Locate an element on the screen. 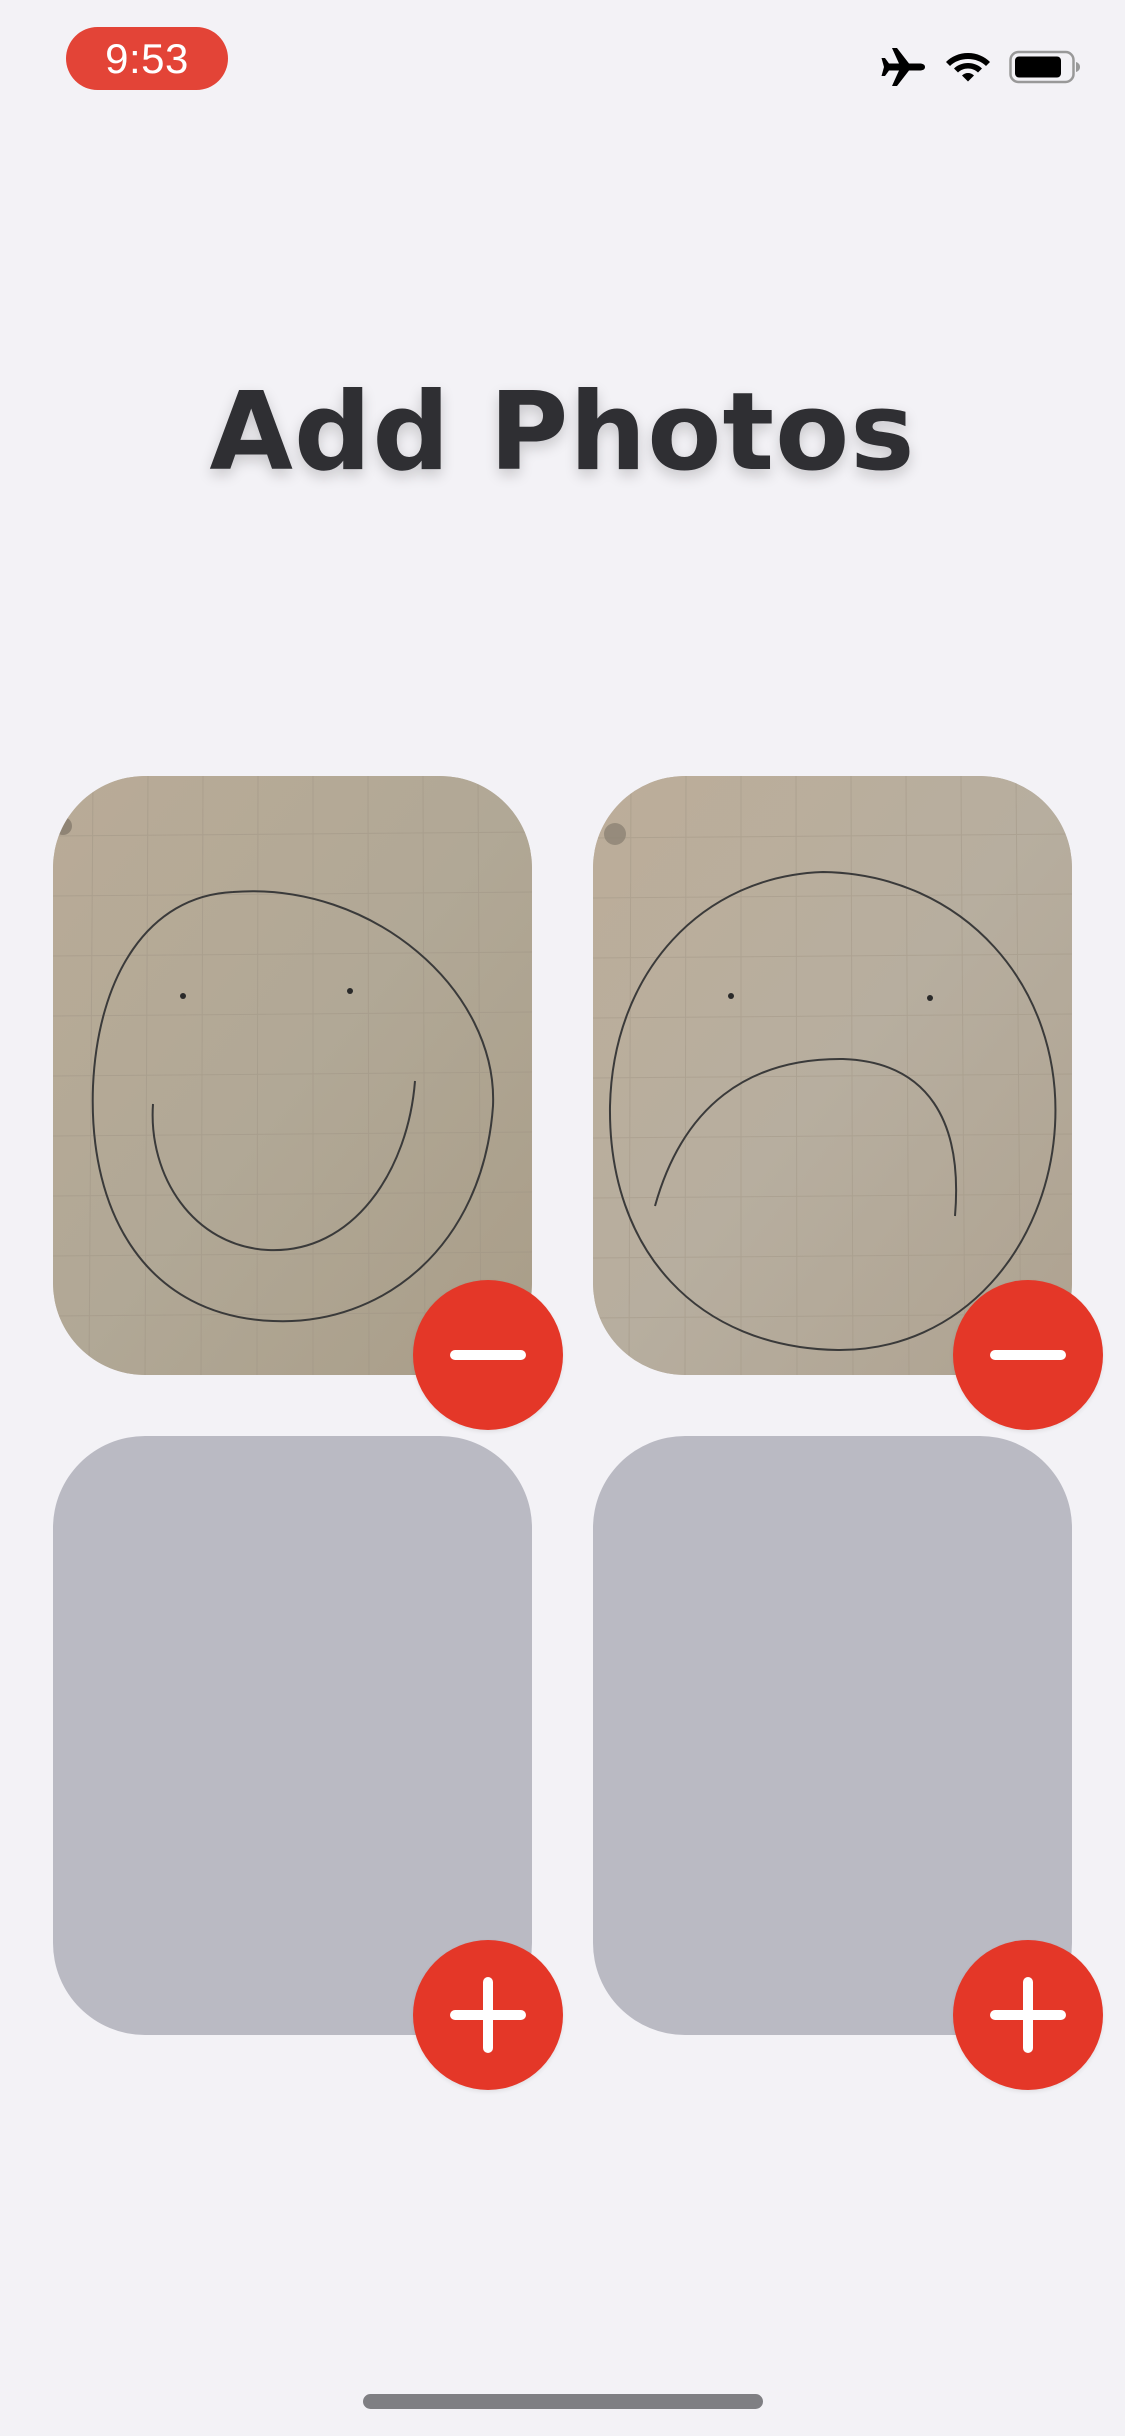 The height and width of the screenshot is (2436, 1125). status-bar: 9:53 is located at coordinates (562, 65).